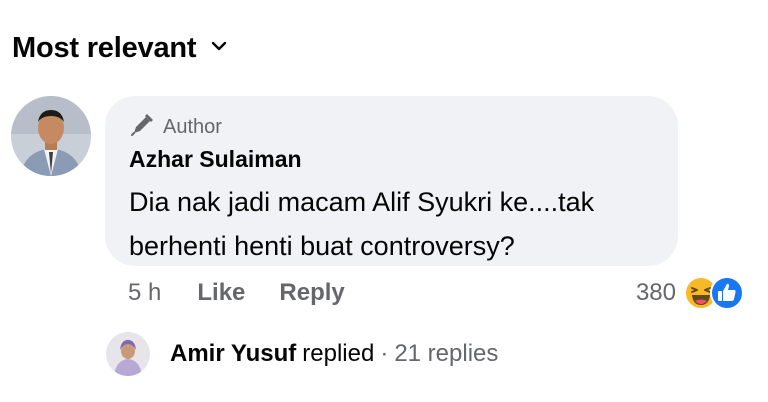 Image resolution: width=768 pixels, height=402 pixels. Describe the element at coordinates (655, 292) in the screenshot. I see `reaction-count: 380` at that location.